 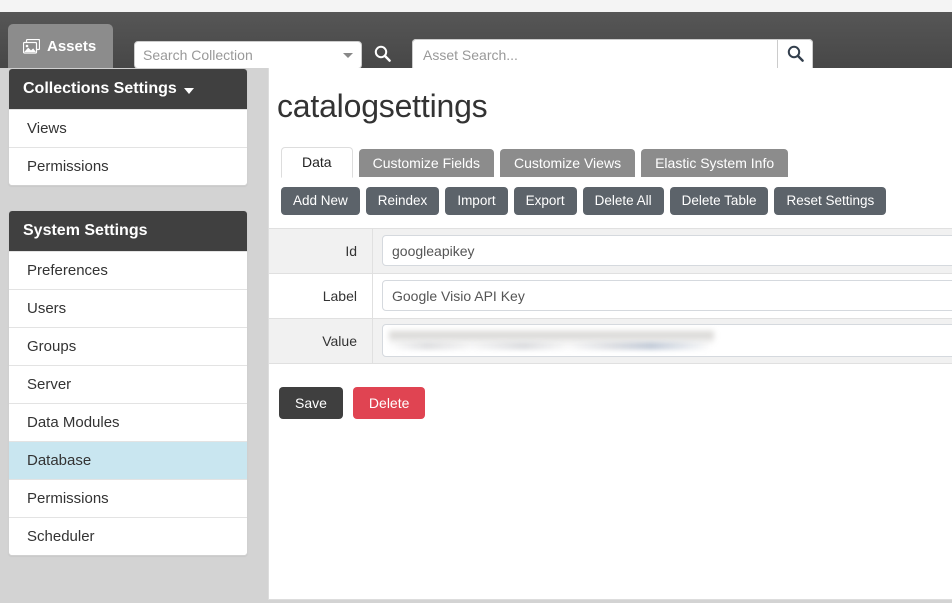 What do you see at coordinates (47, 308) in the screenshot?
I see `sidebar-item-label: Users` at bounding box center [47, 308].